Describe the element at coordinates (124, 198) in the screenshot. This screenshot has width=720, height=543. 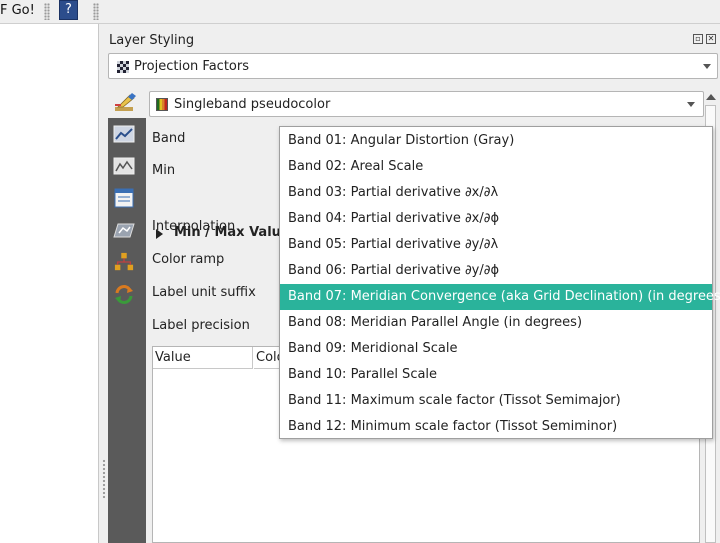
I see `legend-icon` at that location.